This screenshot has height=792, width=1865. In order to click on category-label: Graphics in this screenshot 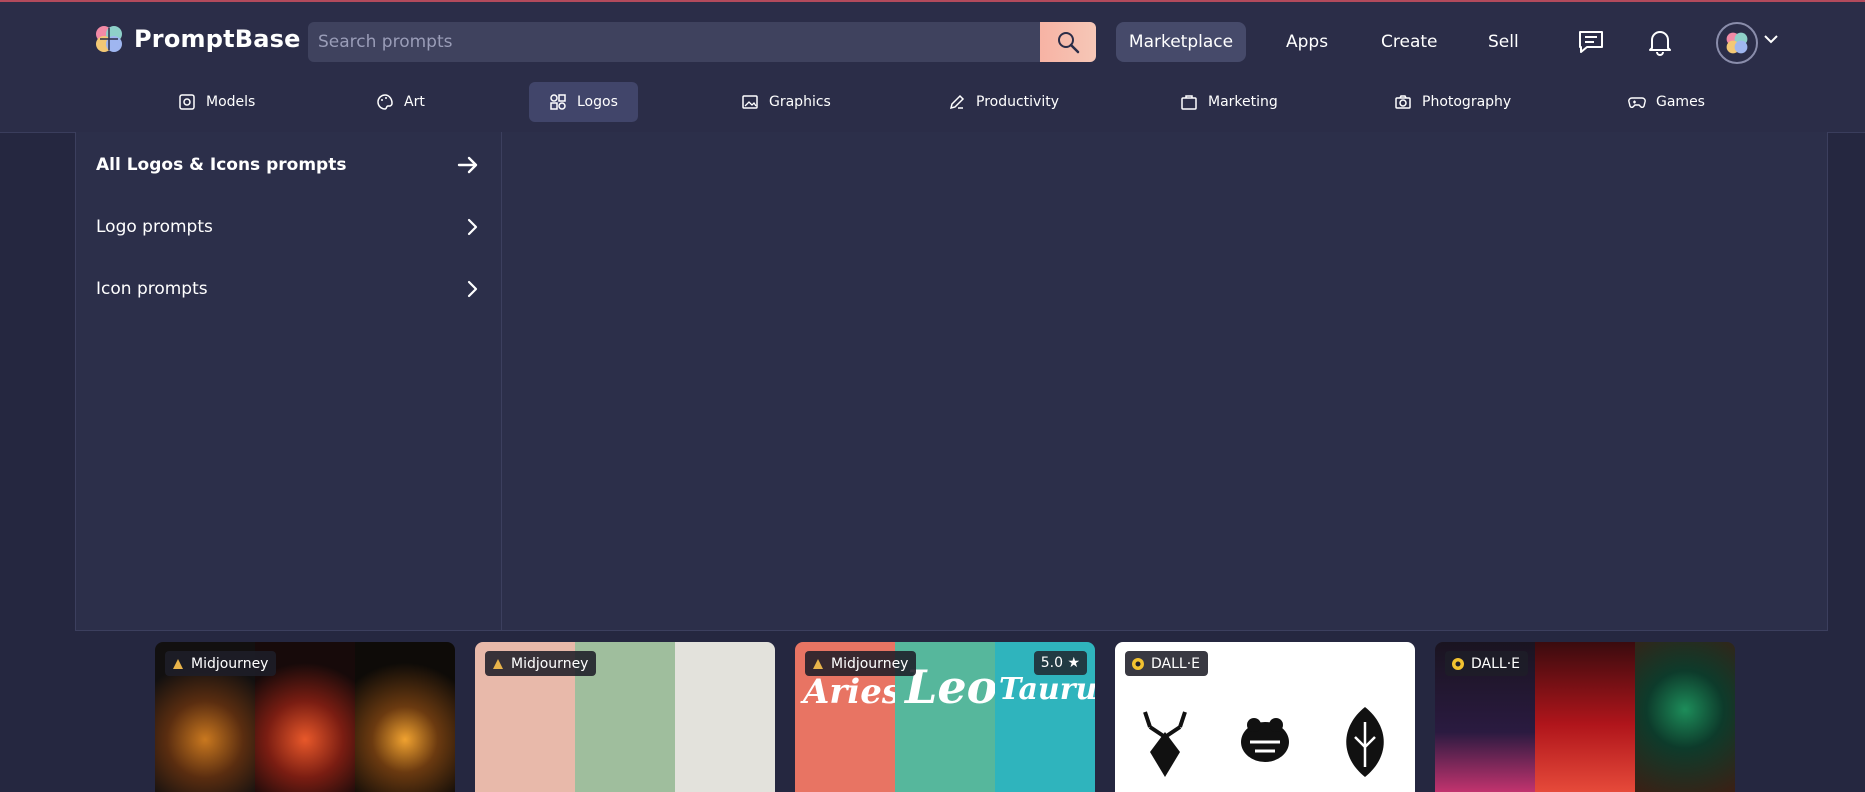, I will do `click(800, 102)`.